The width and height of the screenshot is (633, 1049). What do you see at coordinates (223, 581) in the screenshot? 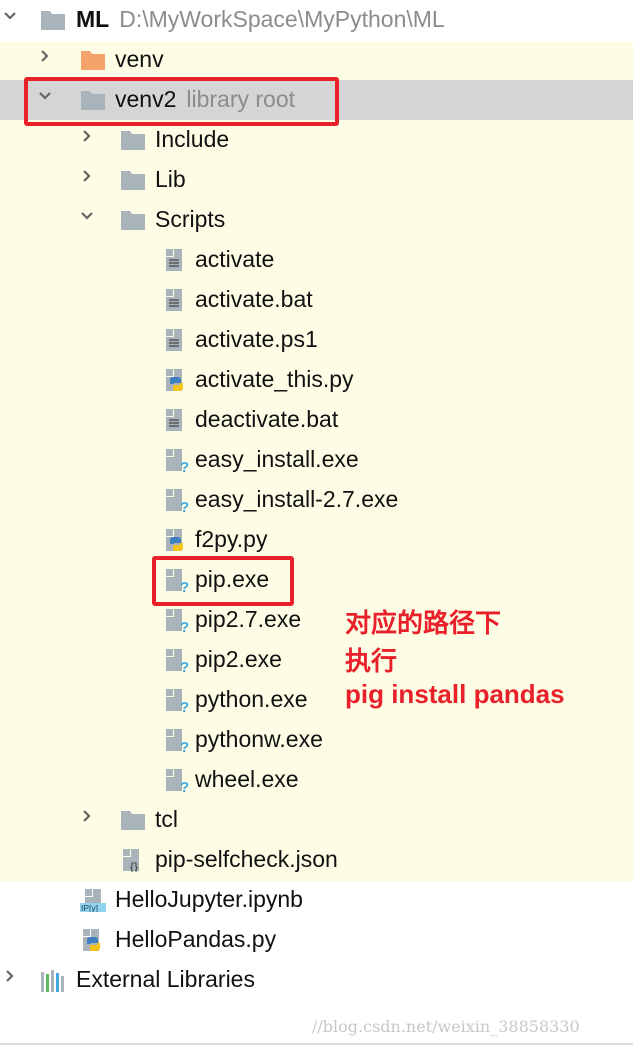
I see `annotation-box-pip` at bounding box center [223, 581].